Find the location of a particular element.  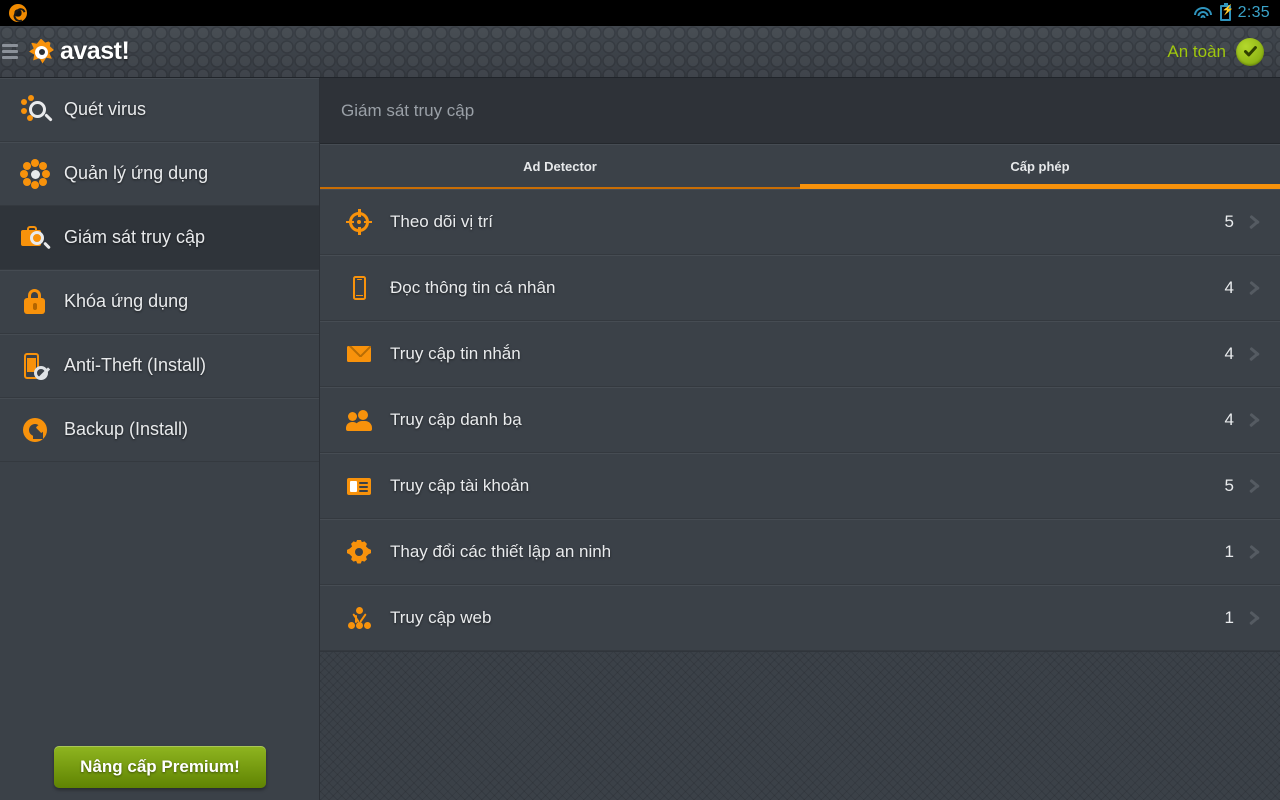

gear-icon is located at coordinates (359, 552).